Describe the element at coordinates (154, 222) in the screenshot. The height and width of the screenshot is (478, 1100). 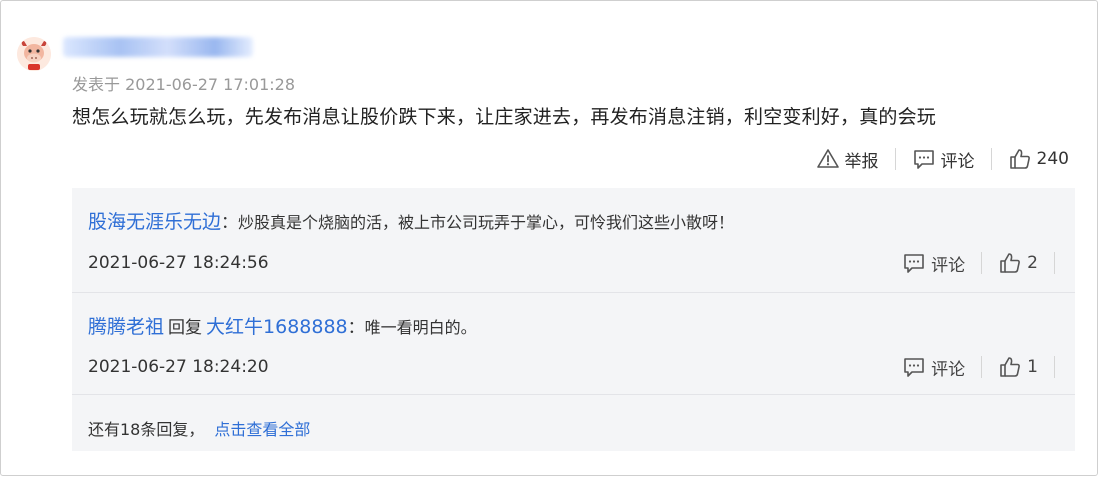
I see `reply-username: 股海无涯乐无边` at that location.